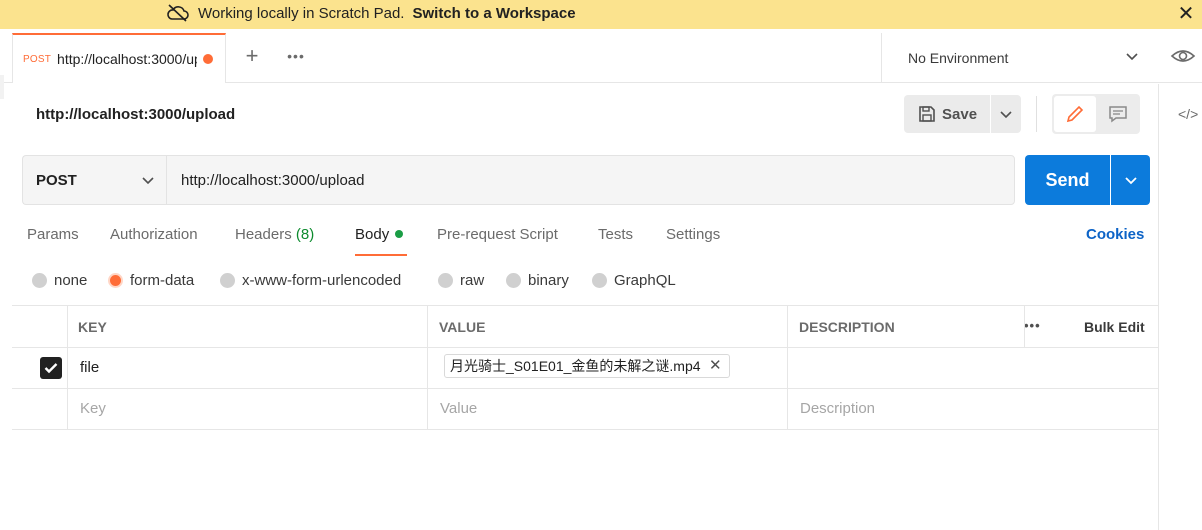 The image size is (1202, 530). I want to click on description-placeholder: Description, so click(837, 408).